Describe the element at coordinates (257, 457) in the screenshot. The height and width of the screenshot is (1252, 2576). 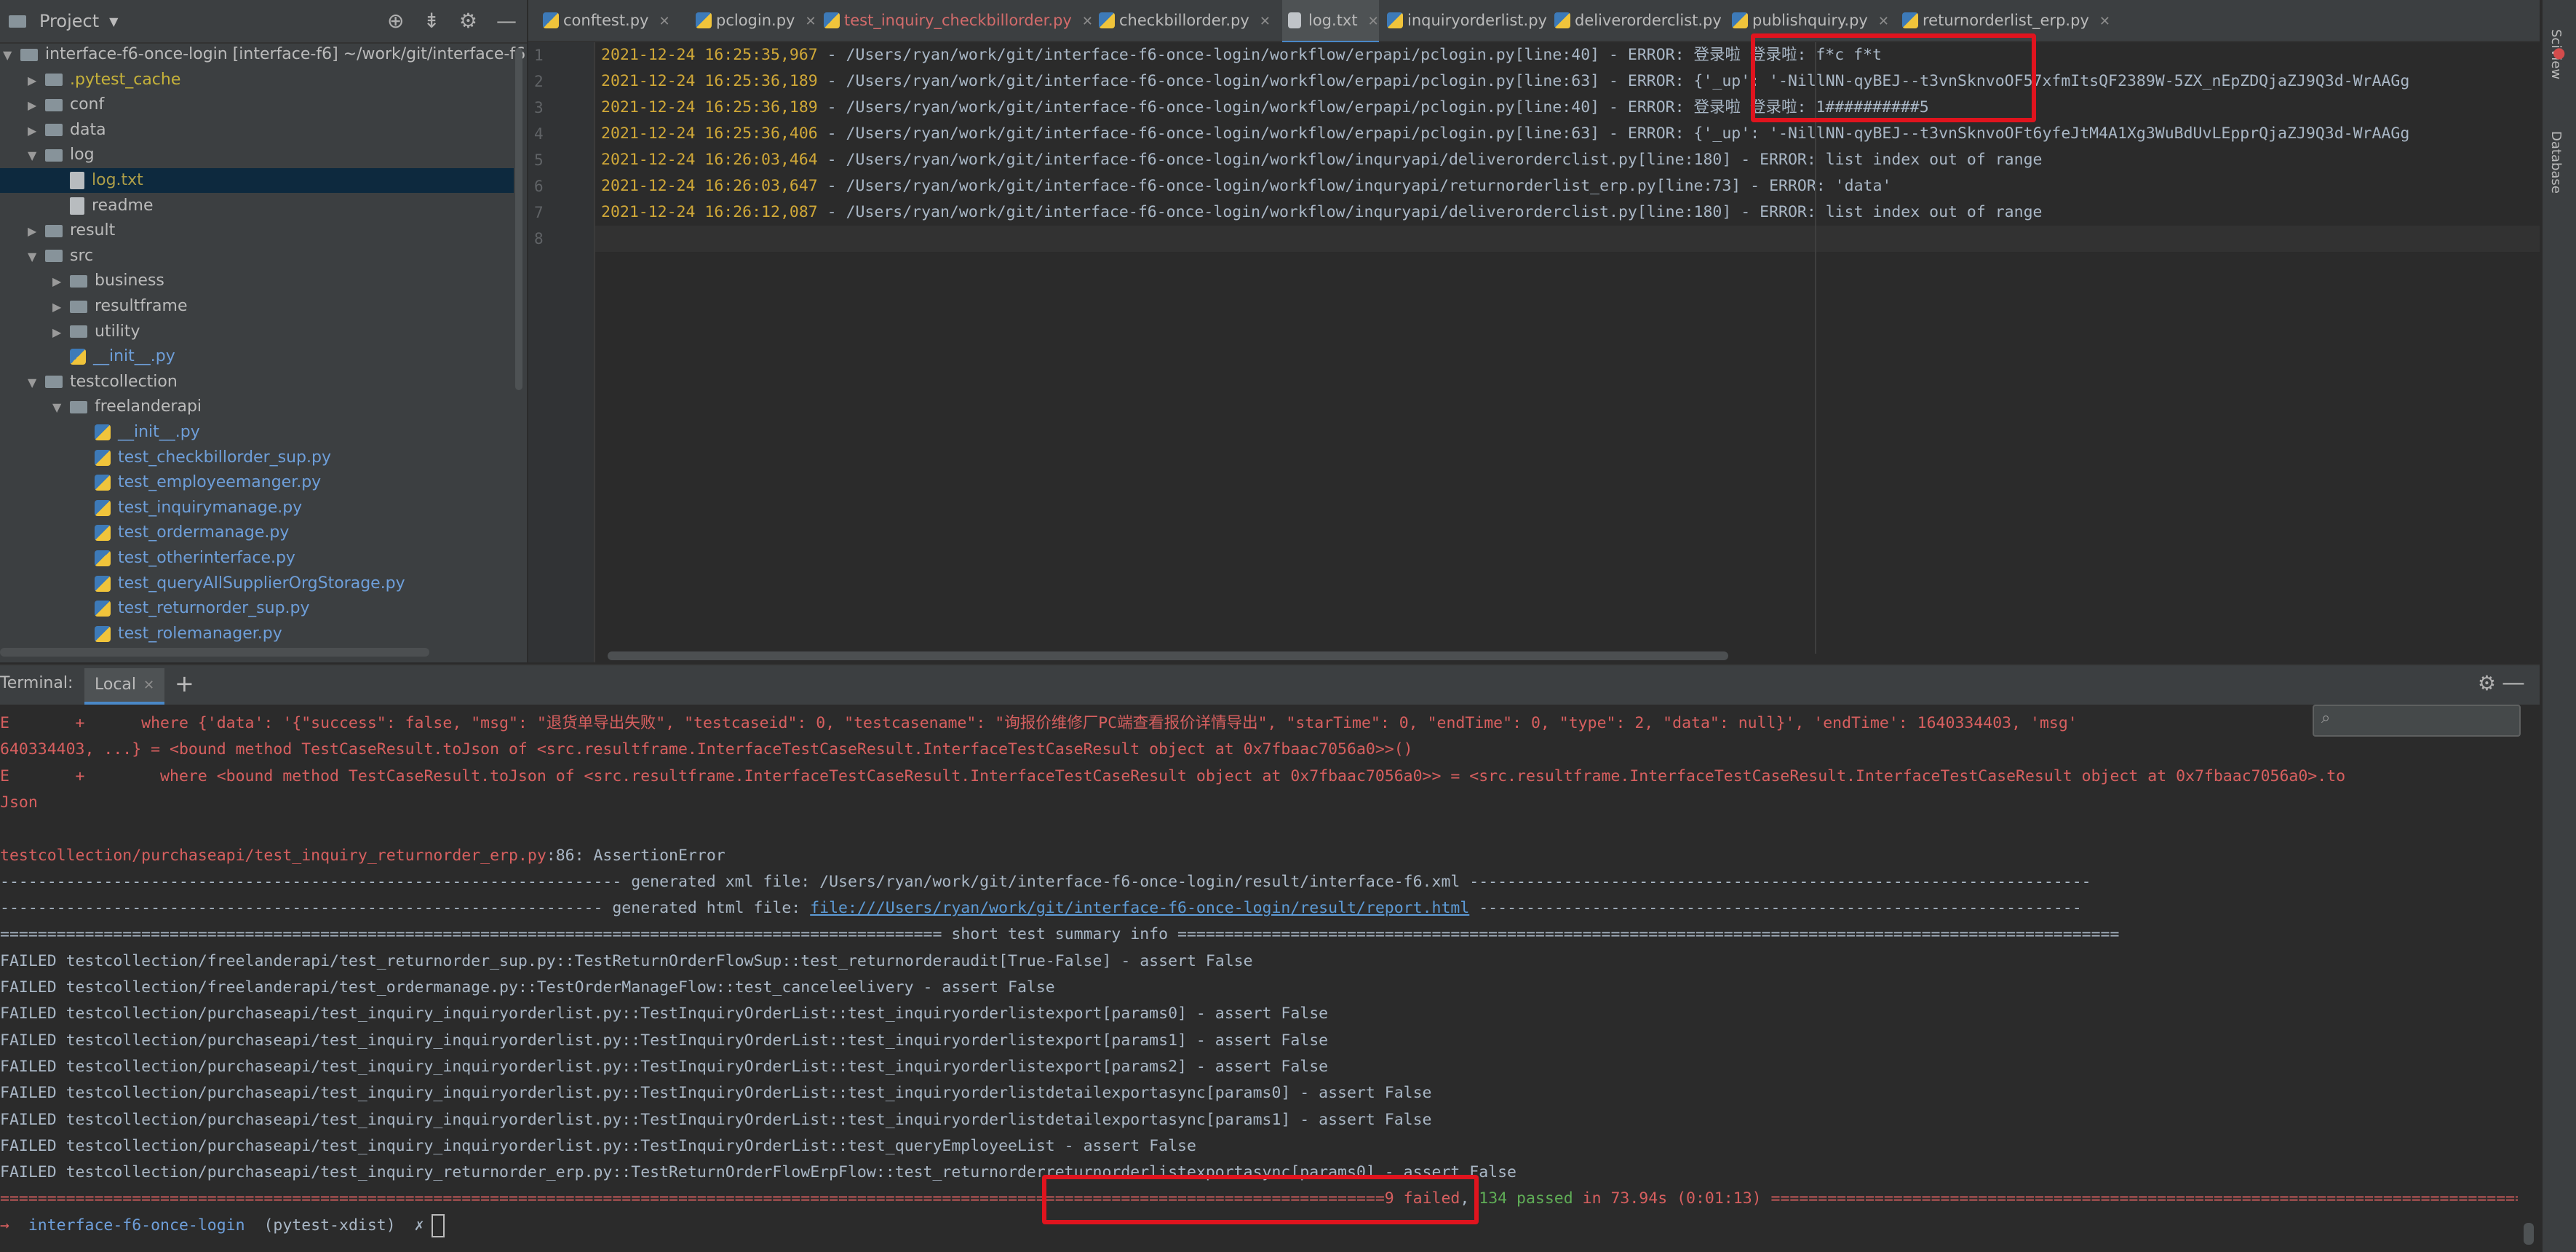
I see `tree-item: test_checkbillorder_sup.py` at that location.